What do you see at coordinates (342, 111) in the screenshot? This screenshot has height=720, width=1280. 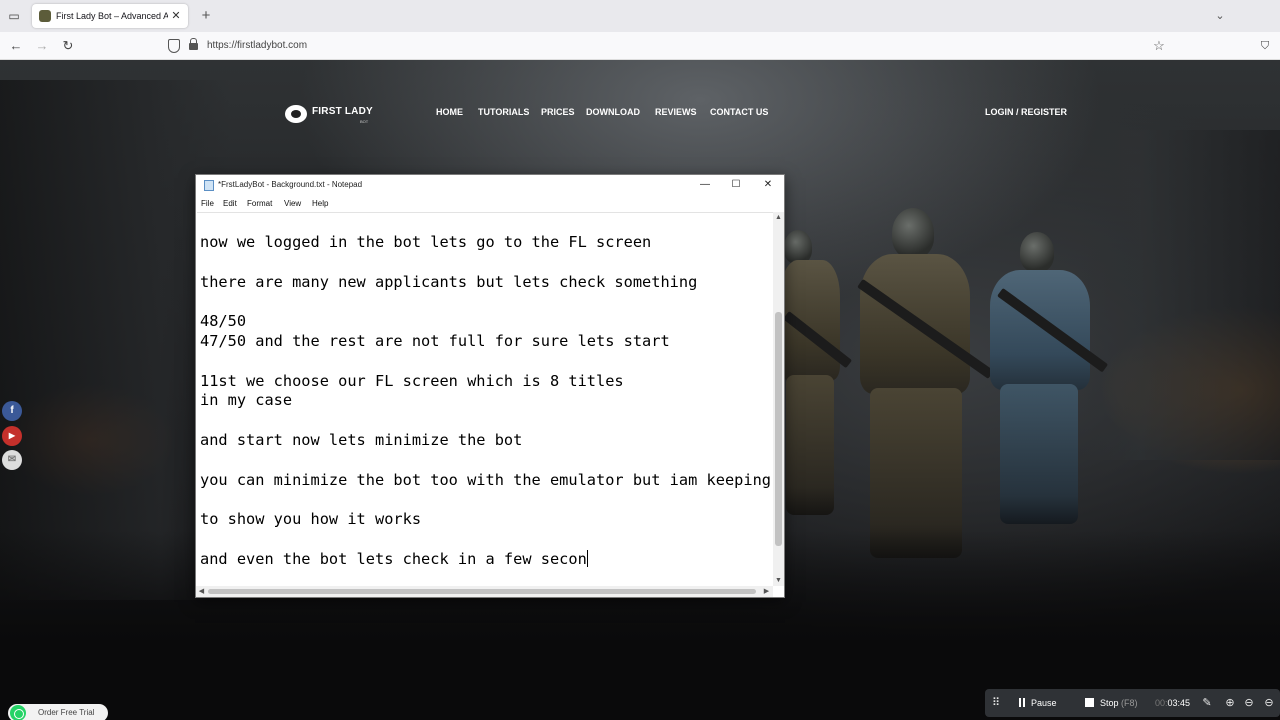 I see `logo-text: FIRST LADY` at bounding box center [342, 111].